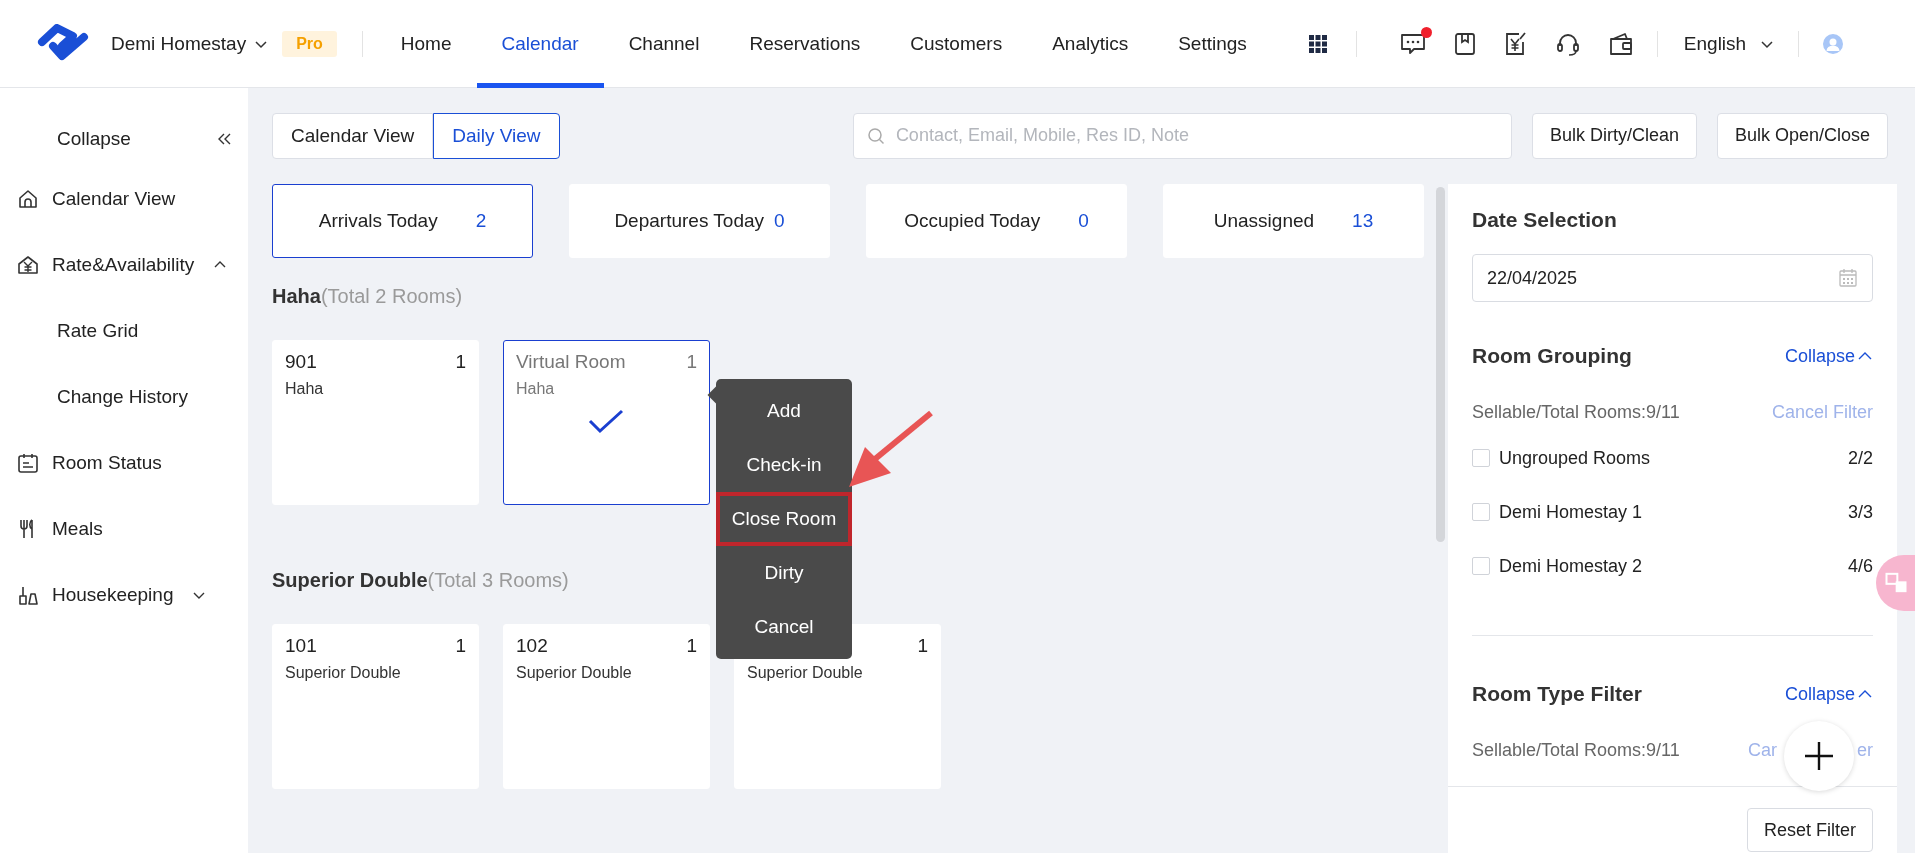 The height and width of the screenshot is (853, 1915). I want to click on check-icon, so click(606, 422).